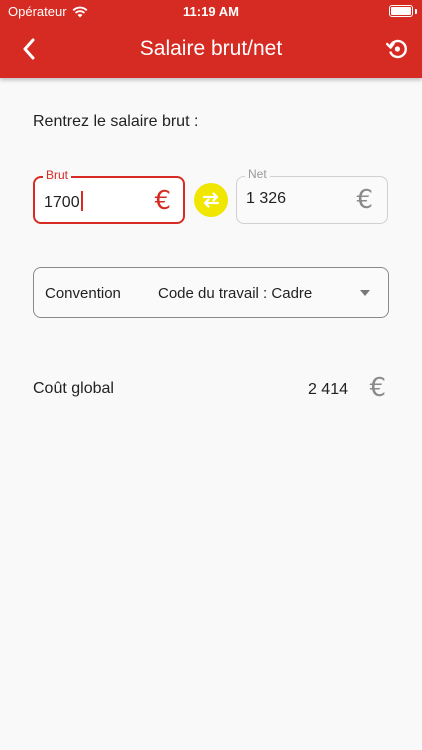 The width and height of the screenshot is (422, 750). I want to click on reset-button, so click(397, 49).